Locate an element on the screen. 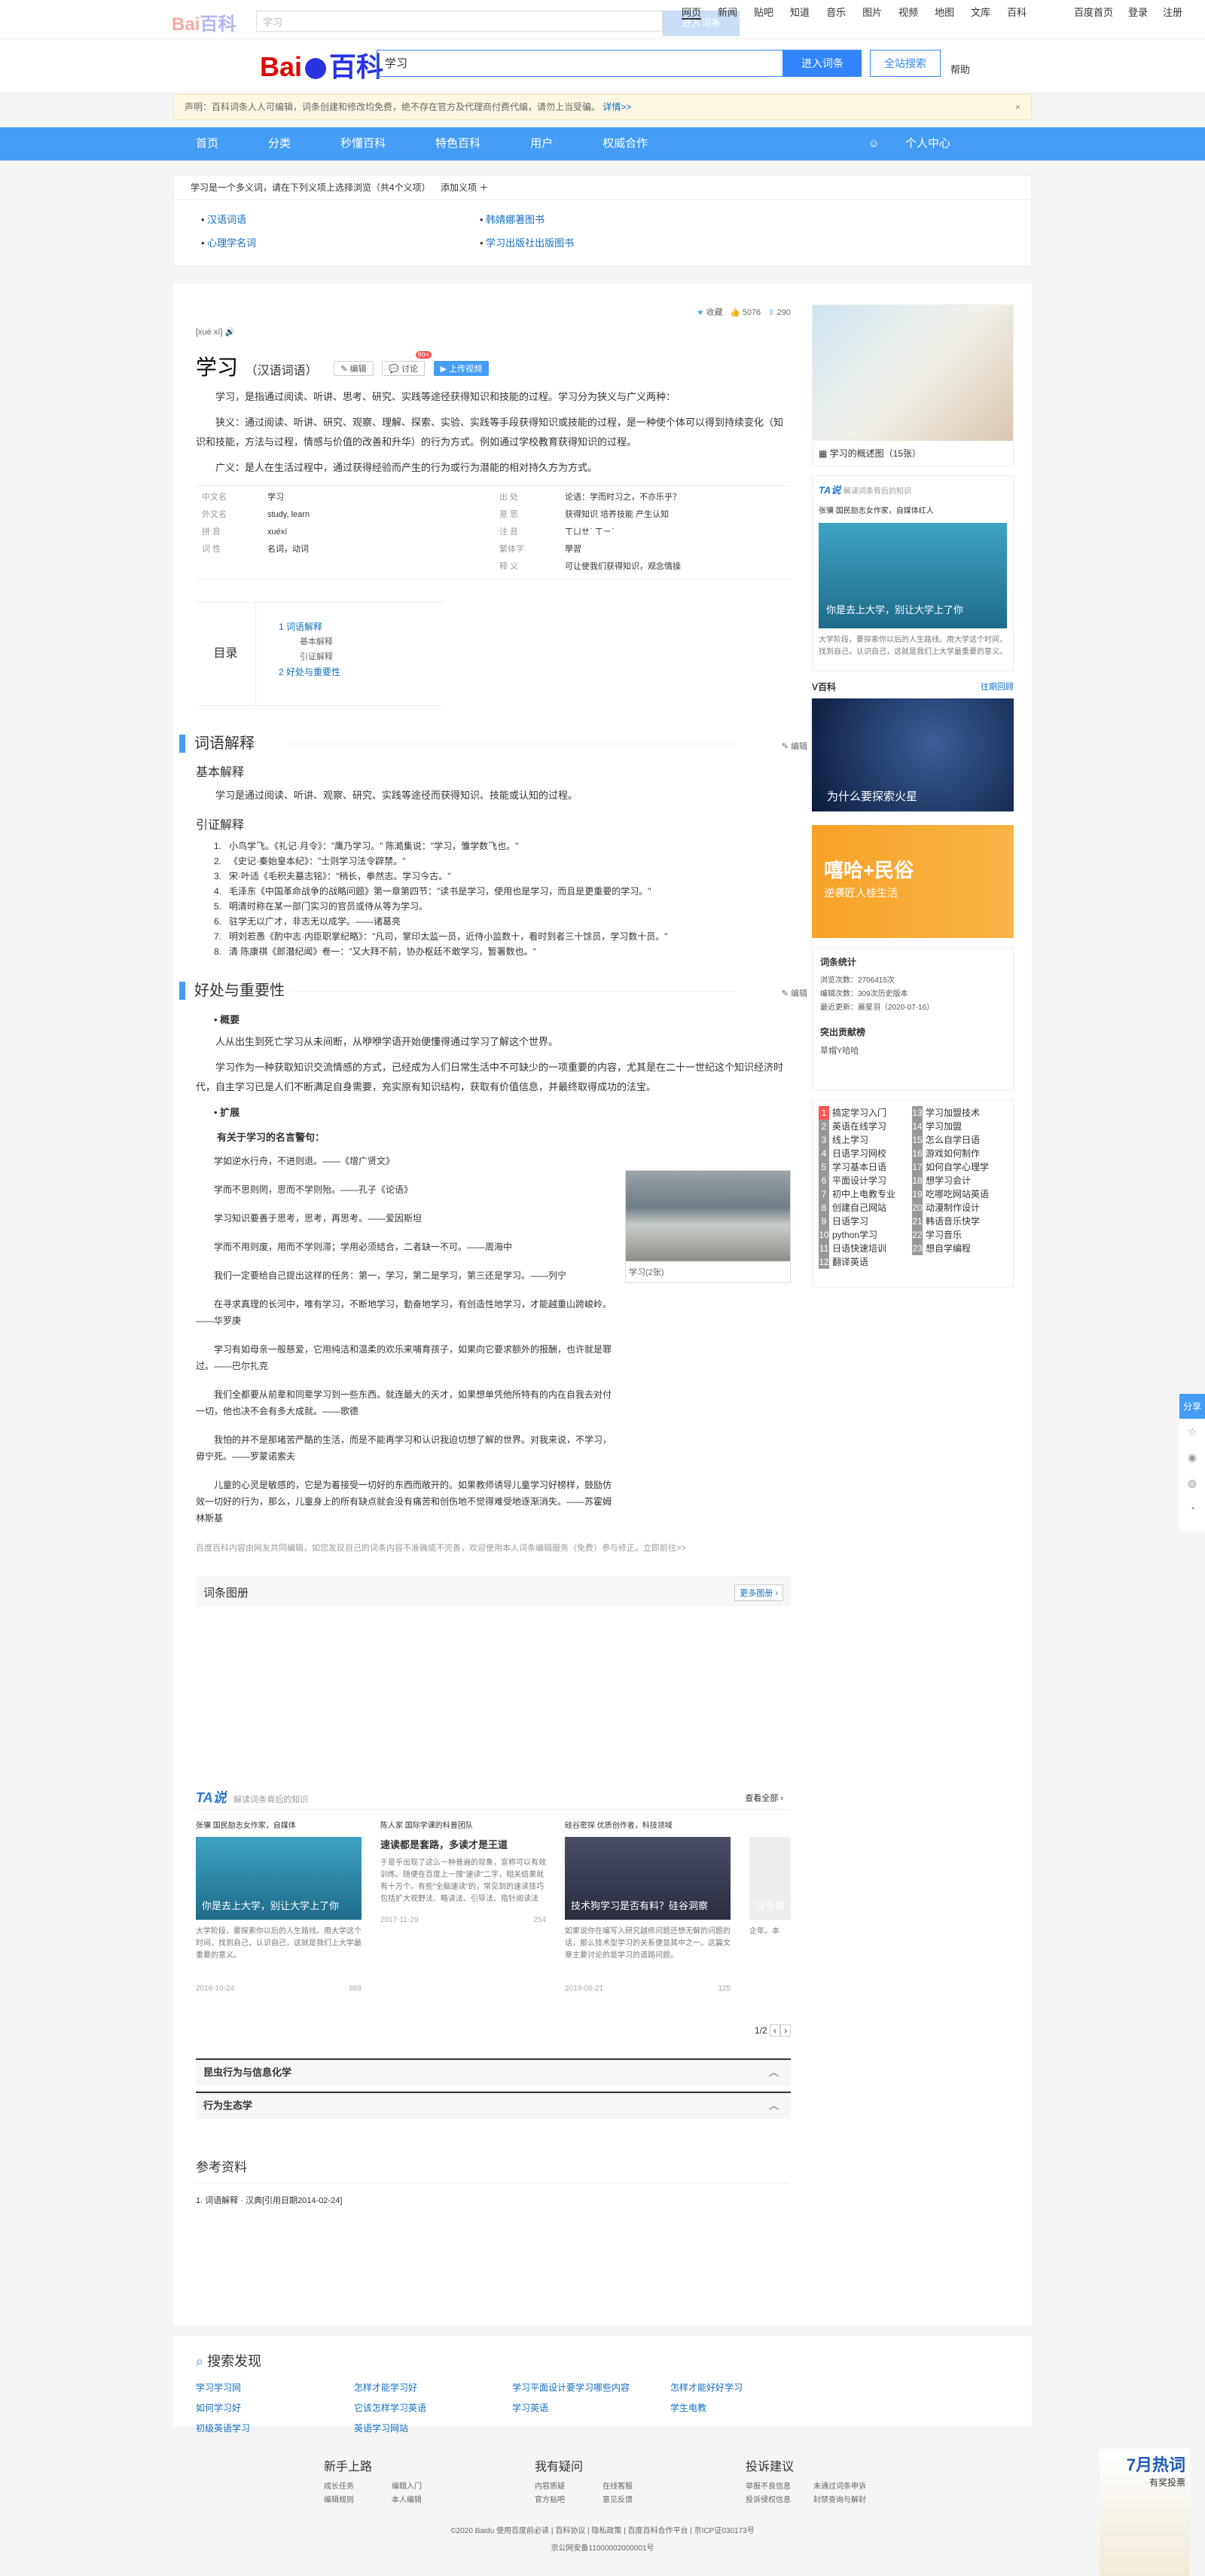 The image size is (1205, 2576). toc-item: 基本解释 is located at coordinates (309, 641).